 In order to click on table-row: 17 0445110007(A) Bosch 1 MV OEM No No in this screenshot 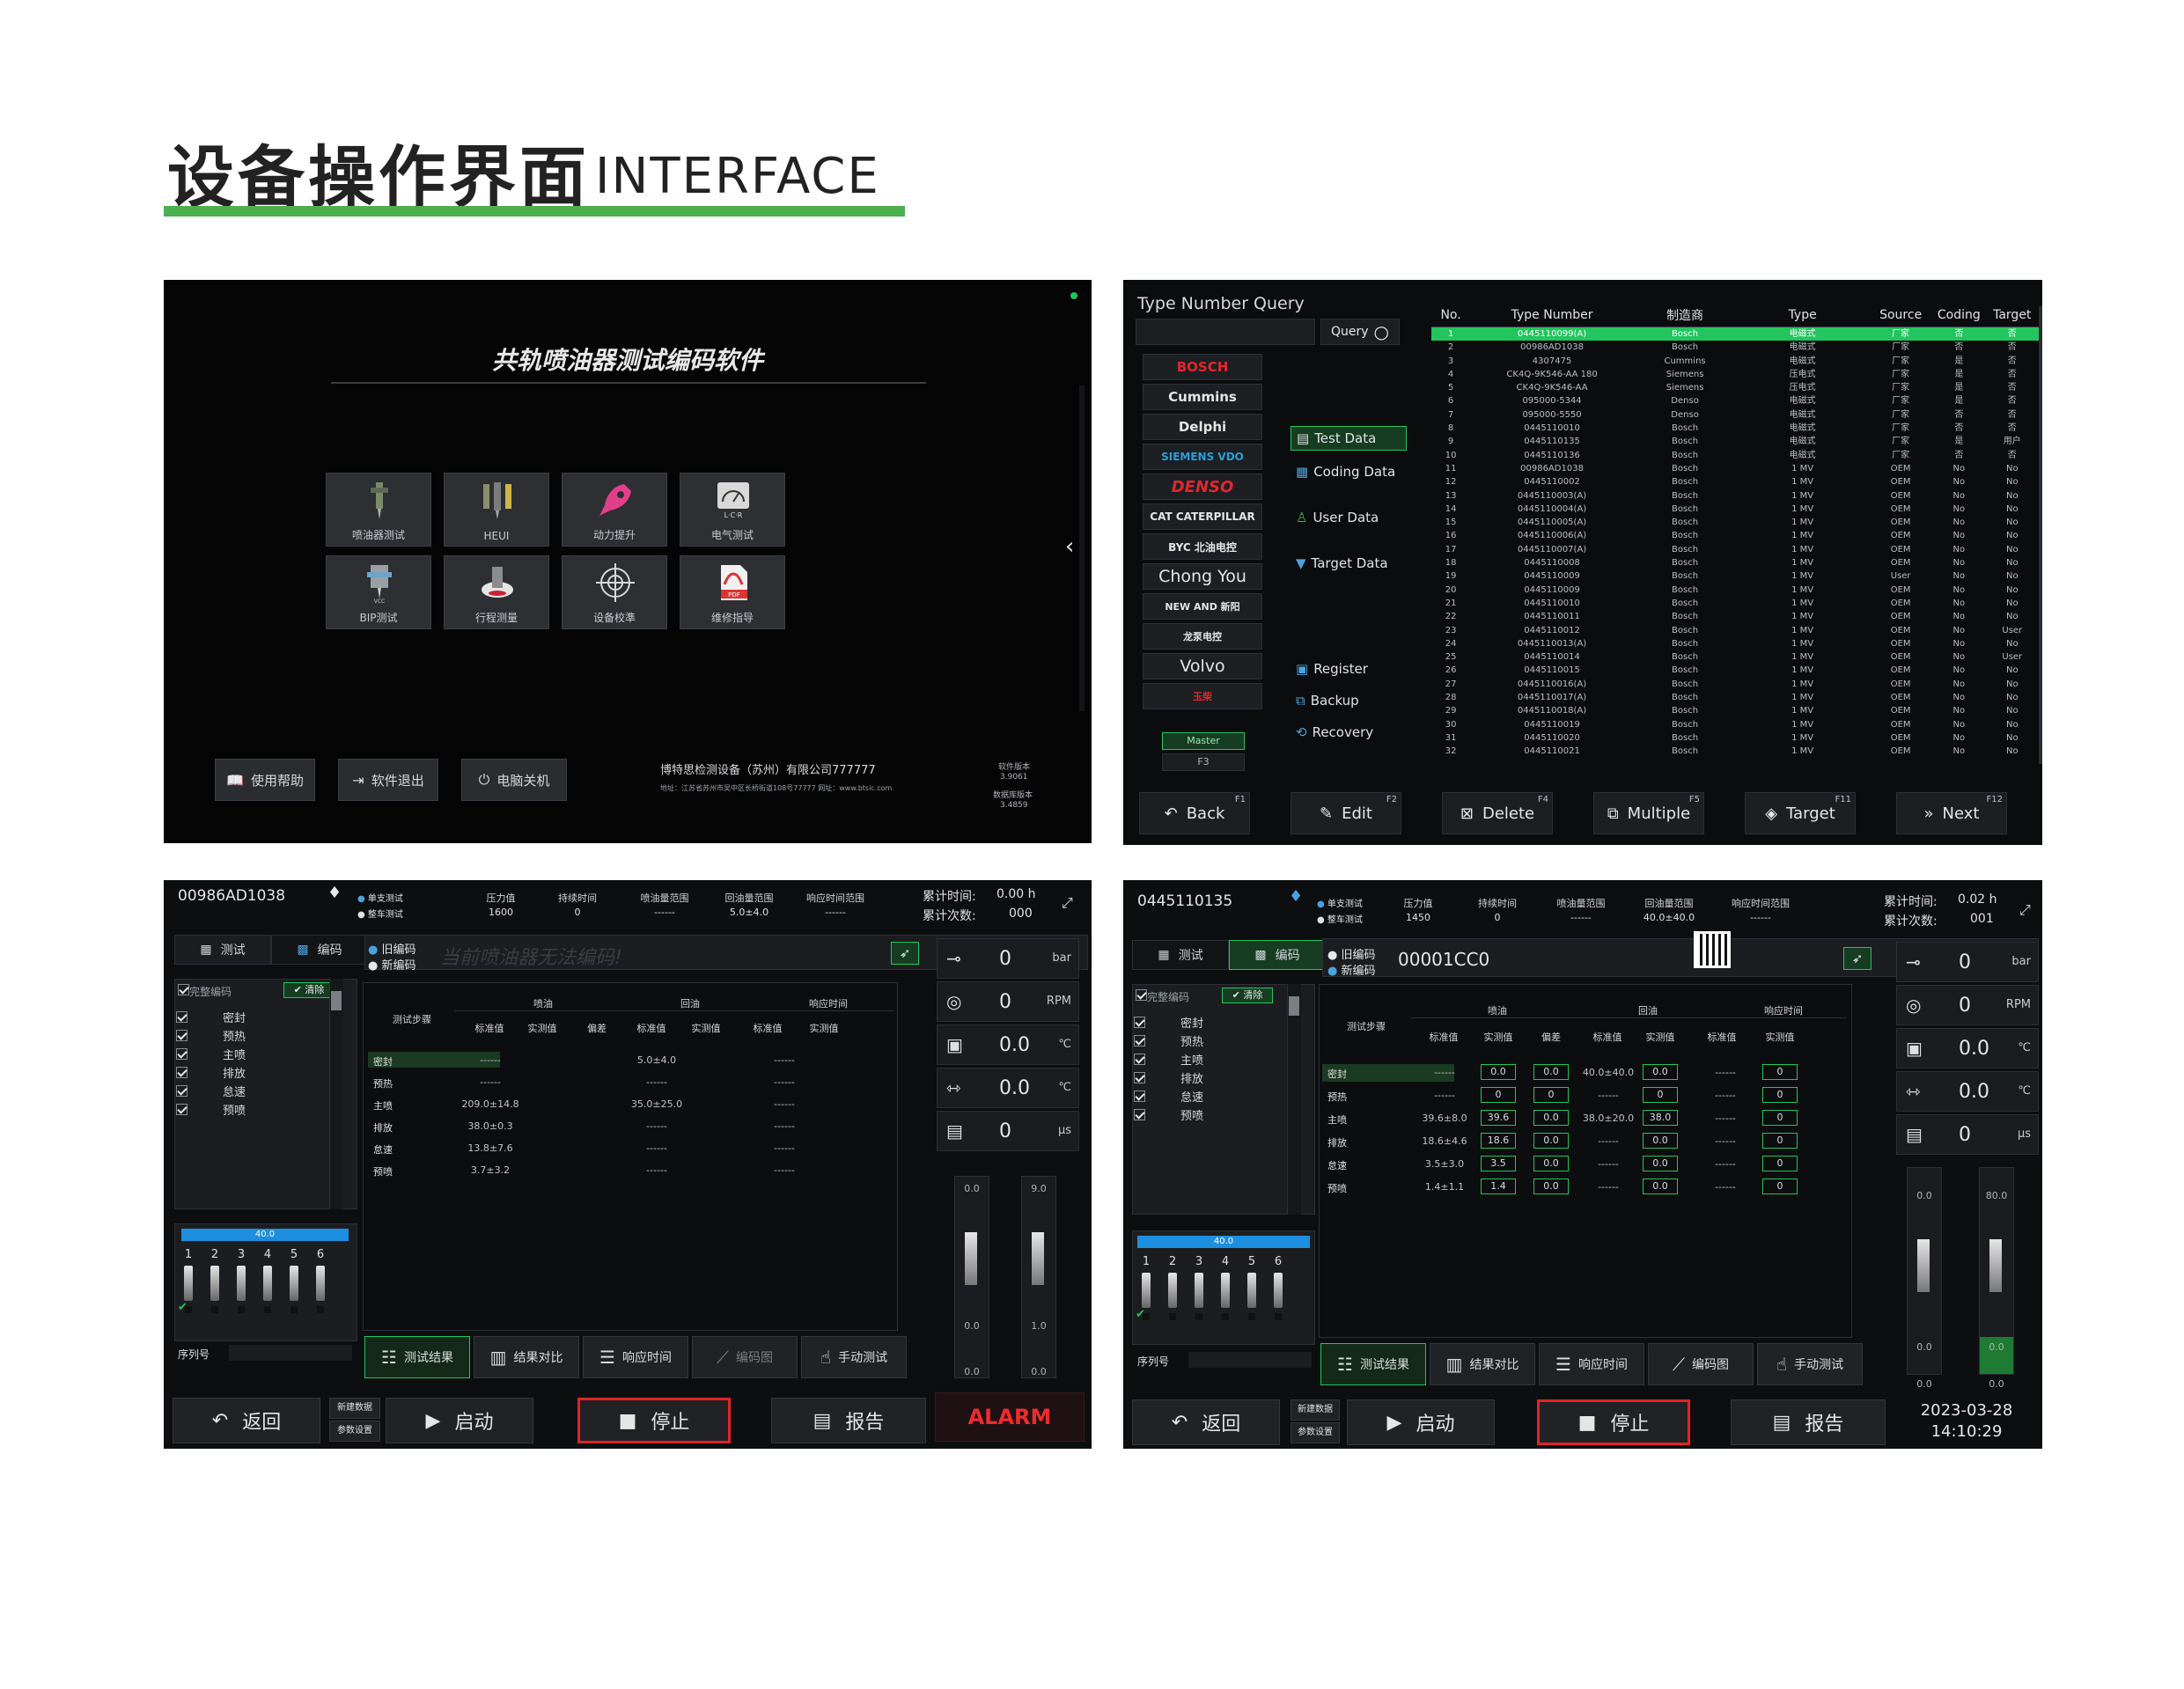, I will do `click(1735, 550)`.